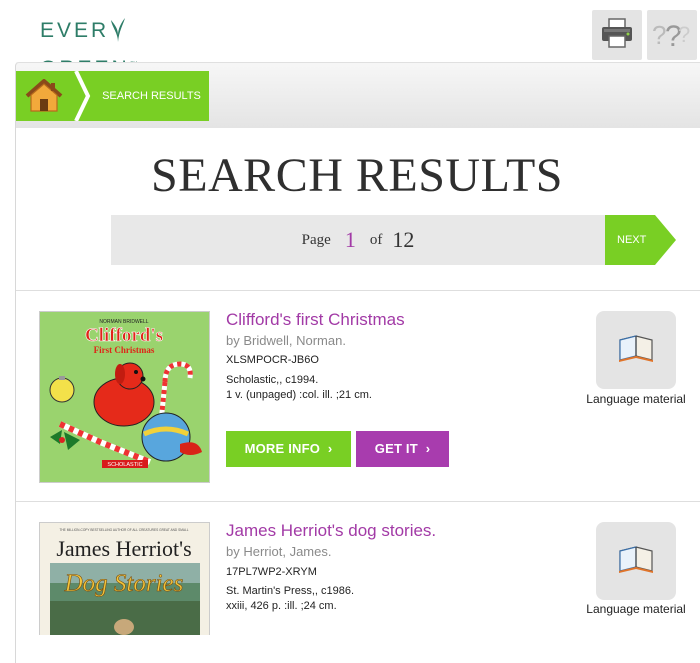 This screenshot has height=663, width=700. What do you see at coordinates (272, 360) in the screenshot?
I see `result-record-id: XLSMPOCR-JB6O` at bounding box center [272, 360].